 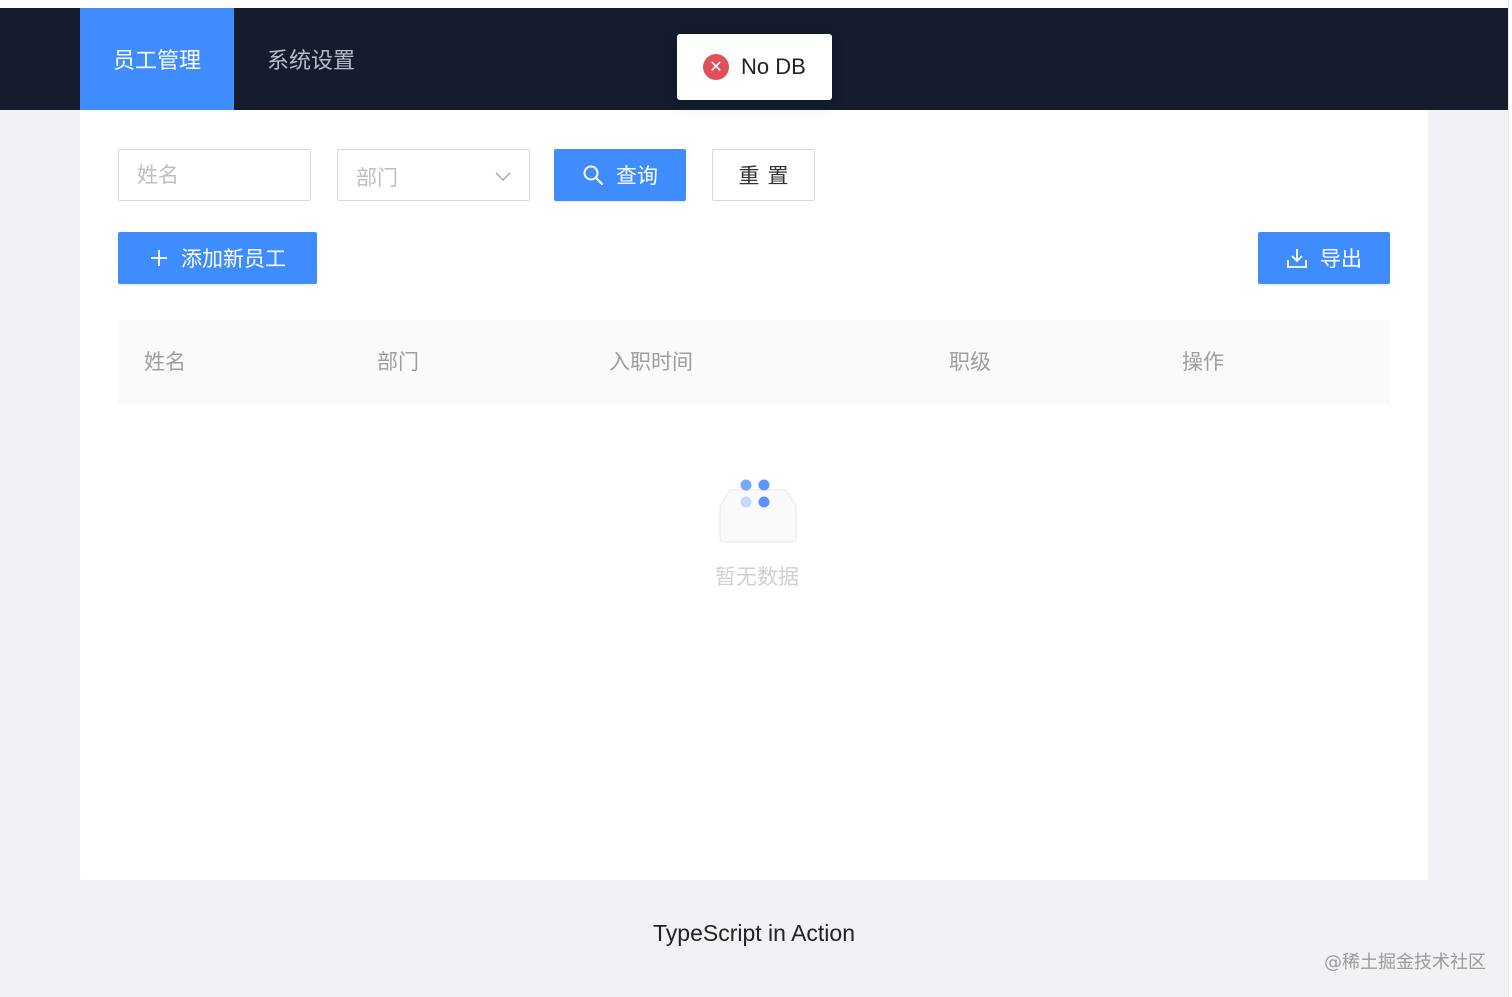 I want to click on add-employee-button-label: 添加新员工, so click(x=233, y=259).